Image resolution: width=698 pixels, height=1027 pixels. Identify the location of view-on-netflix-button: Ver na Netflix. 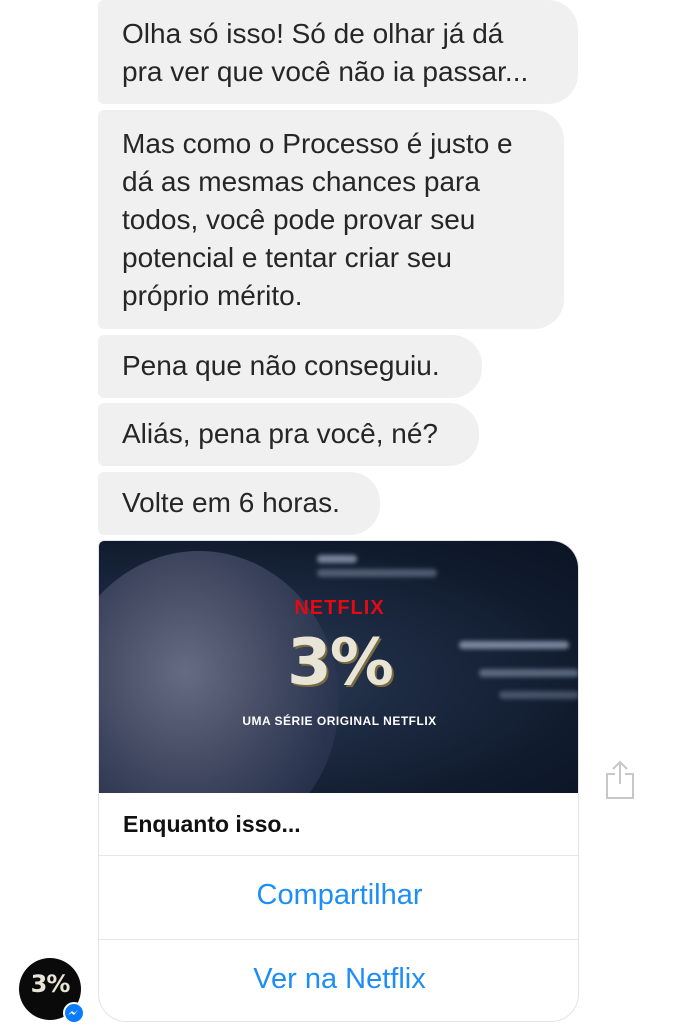
(338, 979).